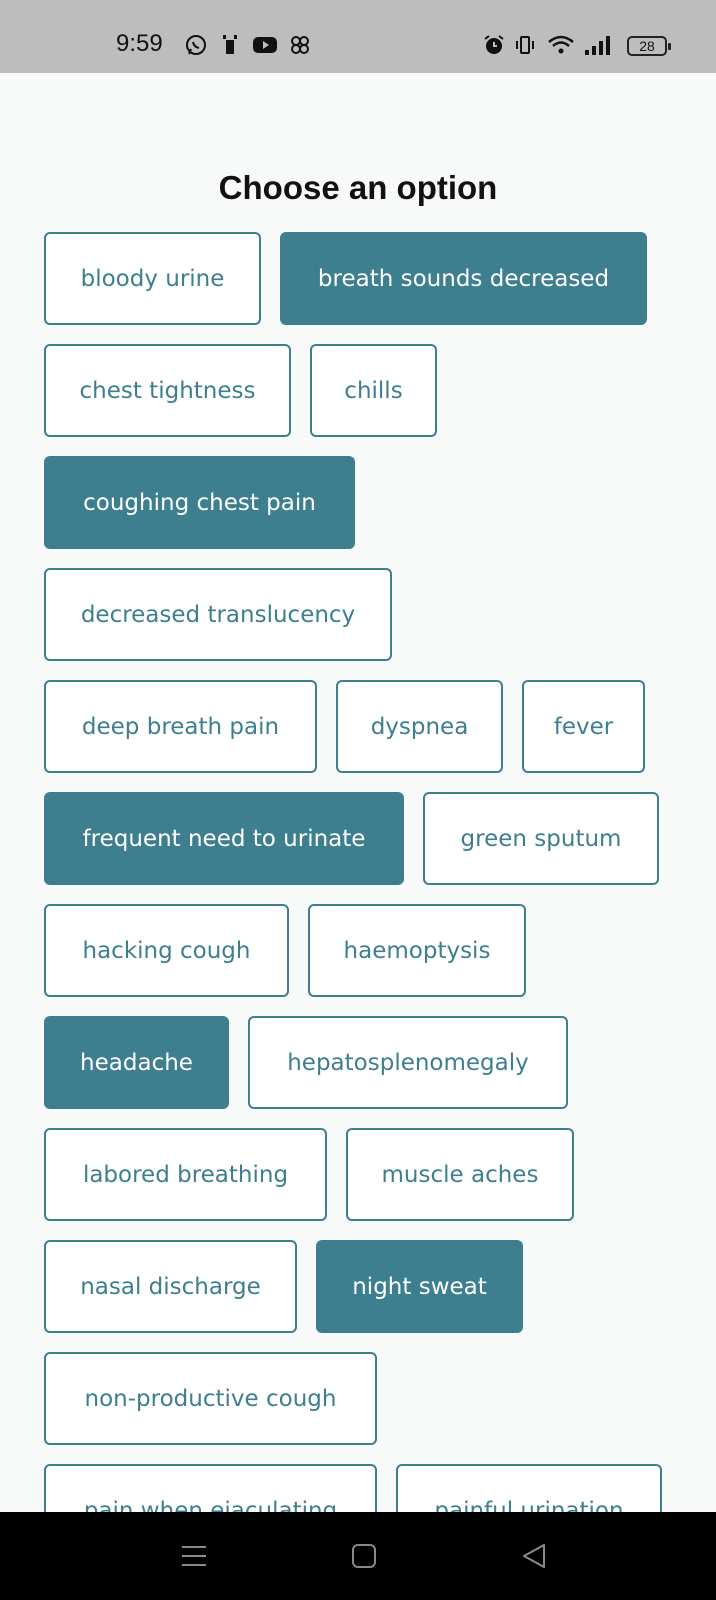 The width and height of the screenshot is (716, 1600). I want to click on wifi-icon, so click(561, 45).